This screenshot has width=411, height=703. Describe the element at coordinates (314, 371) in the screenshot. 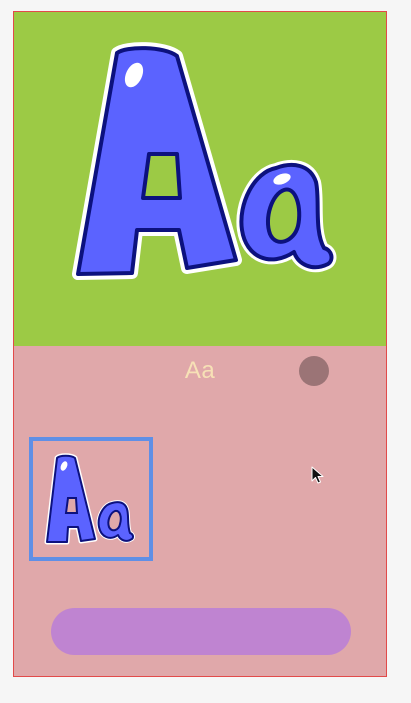

I see `record-dot-icon` at that location.